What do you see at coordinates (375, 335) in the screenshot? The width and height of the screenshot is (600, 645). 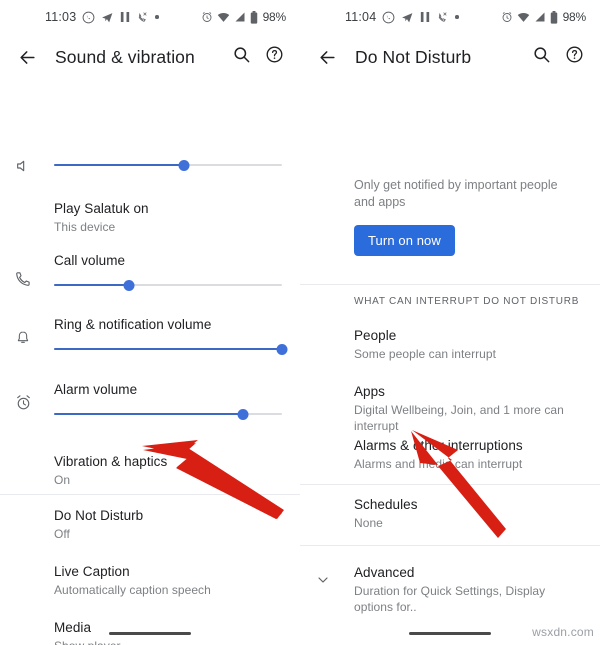 I see `item-title: People` at bounding box center [375, 335].